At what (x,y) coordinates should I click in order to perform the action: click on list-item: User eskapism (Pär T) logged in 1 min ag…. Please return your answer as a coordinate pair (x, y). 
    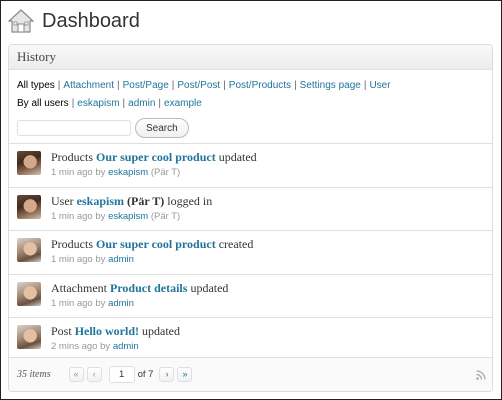
    Looking at the image, I should click on (250, 208).